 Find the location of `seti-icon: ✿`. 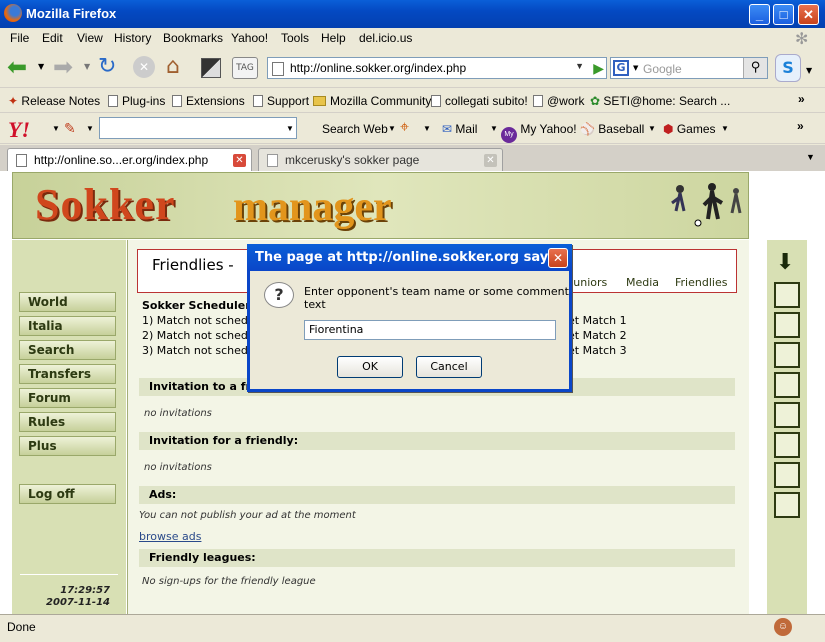

seti-icon: ✿ is located at coordinates (595, 101).